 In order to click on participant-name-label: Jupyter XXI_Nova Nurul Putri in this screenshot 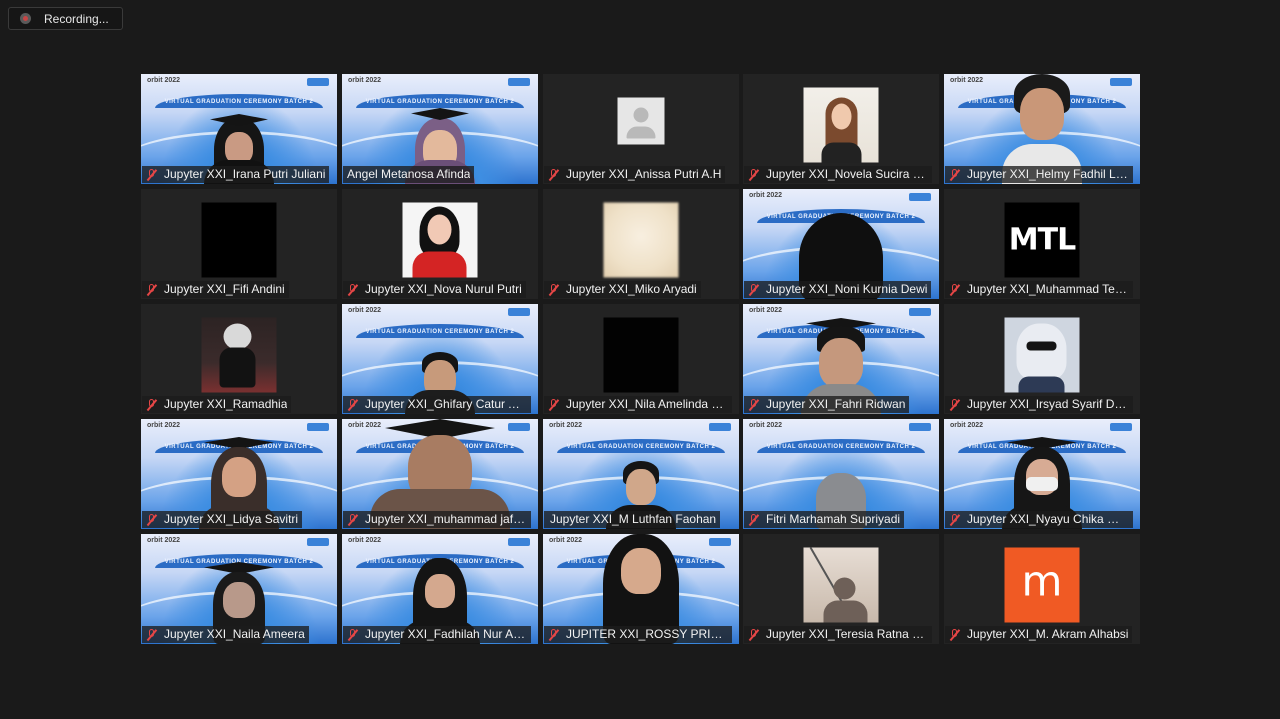, I will do `click(434, 289)`.